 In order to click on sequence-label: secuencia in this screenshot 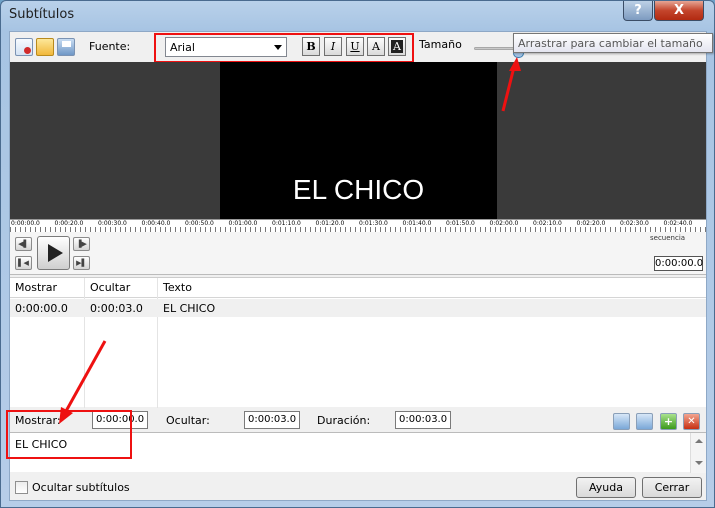, I will do `click(668, 238)`.